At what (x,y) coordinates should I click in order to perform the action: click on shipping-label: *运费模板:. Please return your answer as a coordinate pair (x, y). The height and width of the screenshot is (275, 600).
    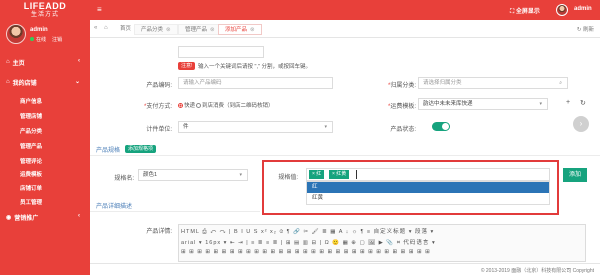
    Looking at the image, I should click on (393, 105).